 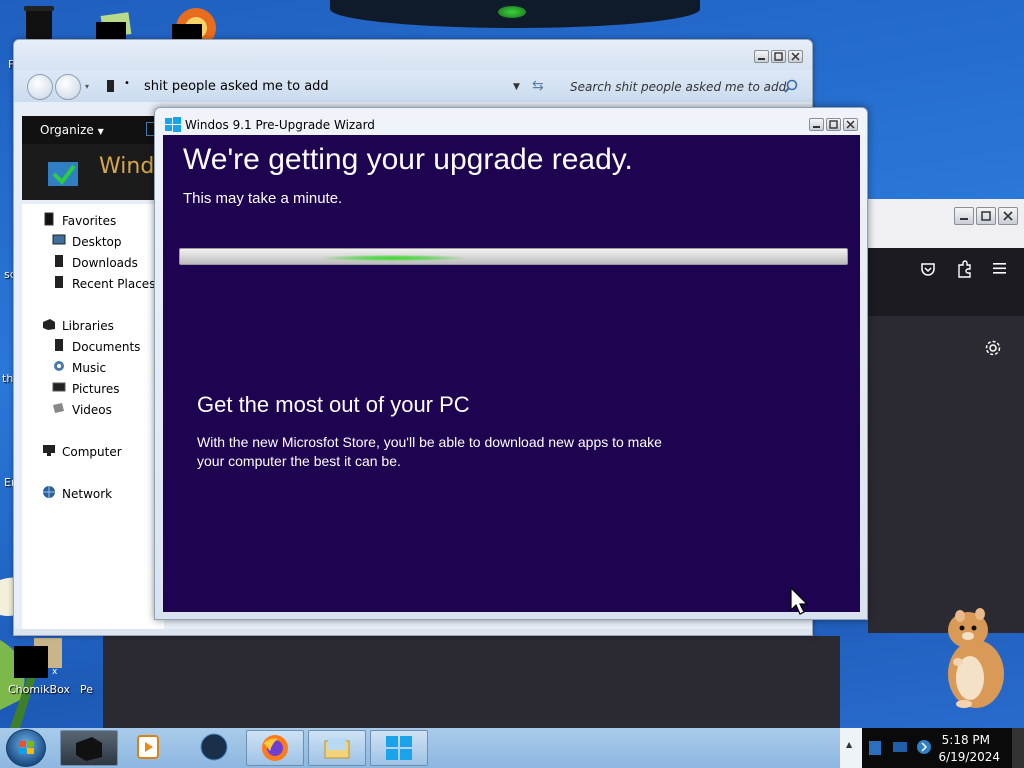 What do you see at coordinates (87, 689) in the screenshot?
I see `pe-label: Pe` at bounding box center [87, 689].